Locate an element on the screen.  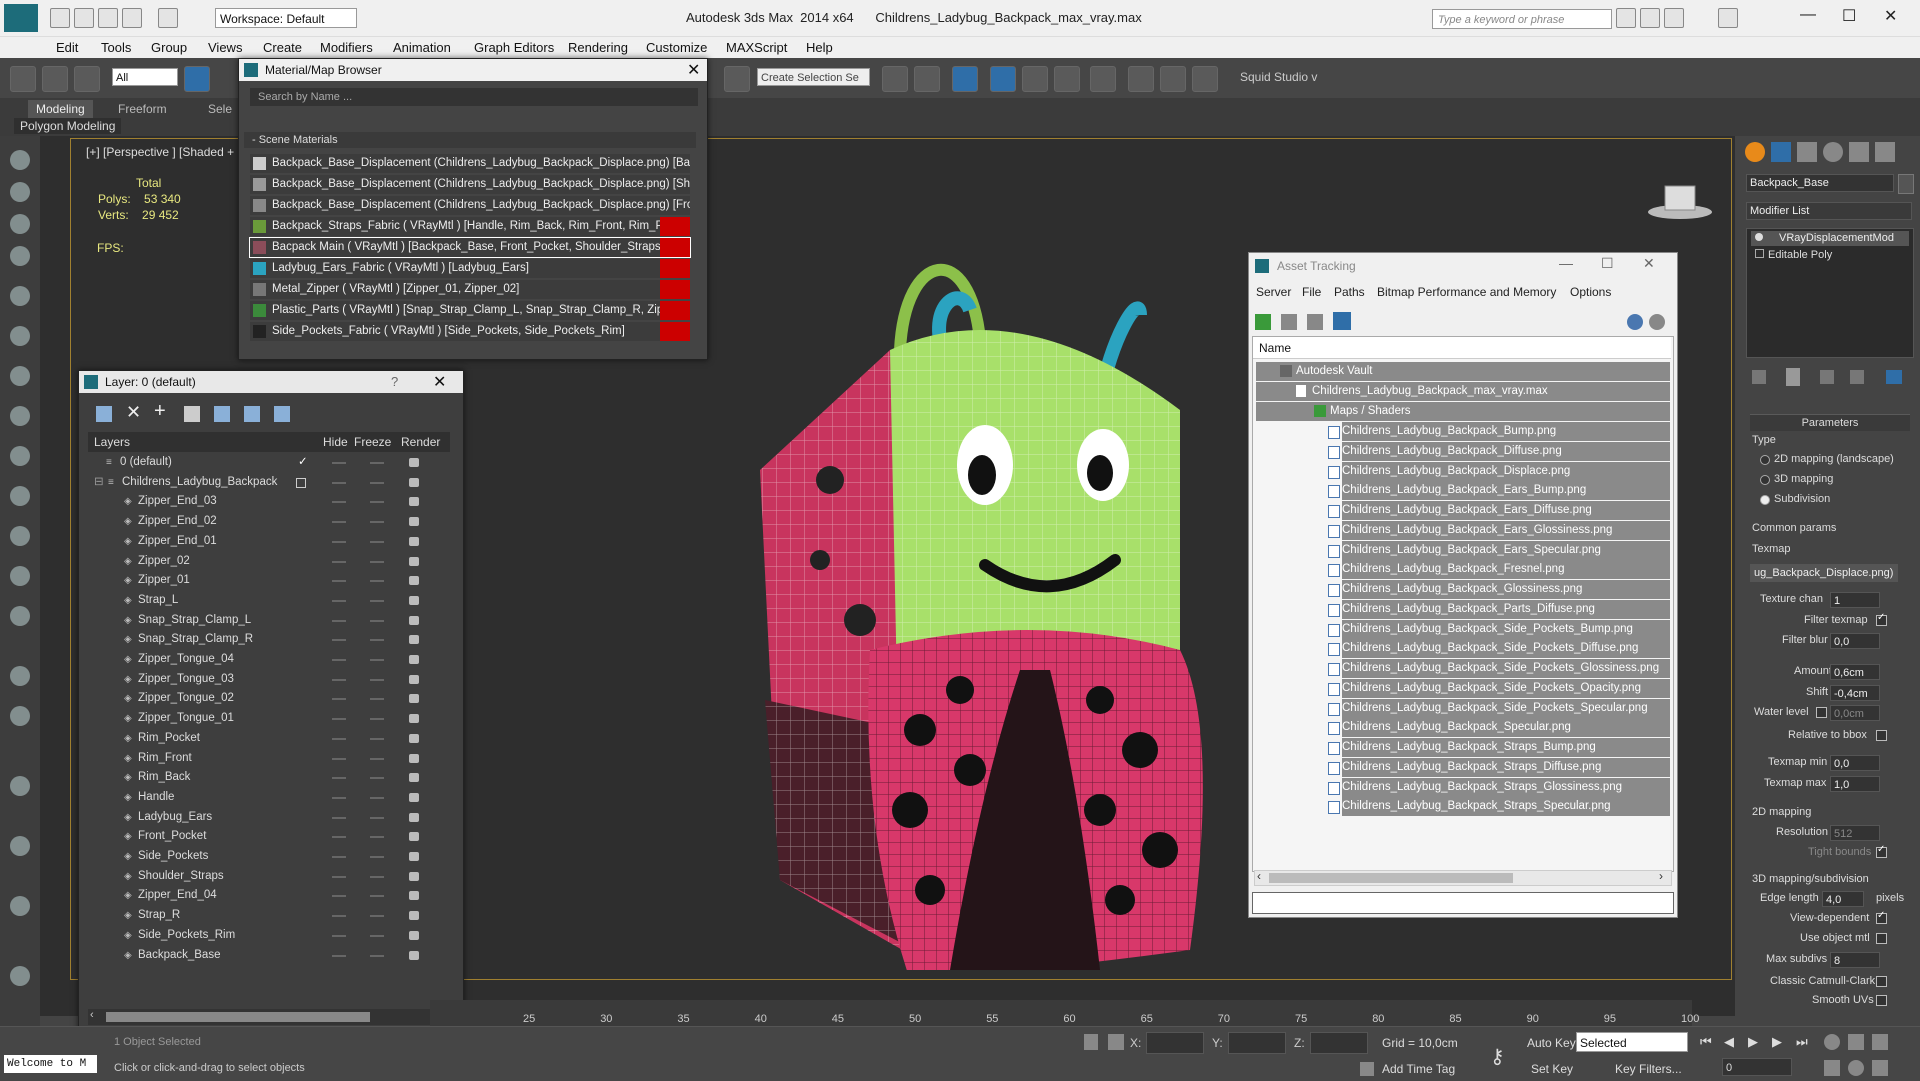
close-button: ✕ is located at coordinates (1890, 16).